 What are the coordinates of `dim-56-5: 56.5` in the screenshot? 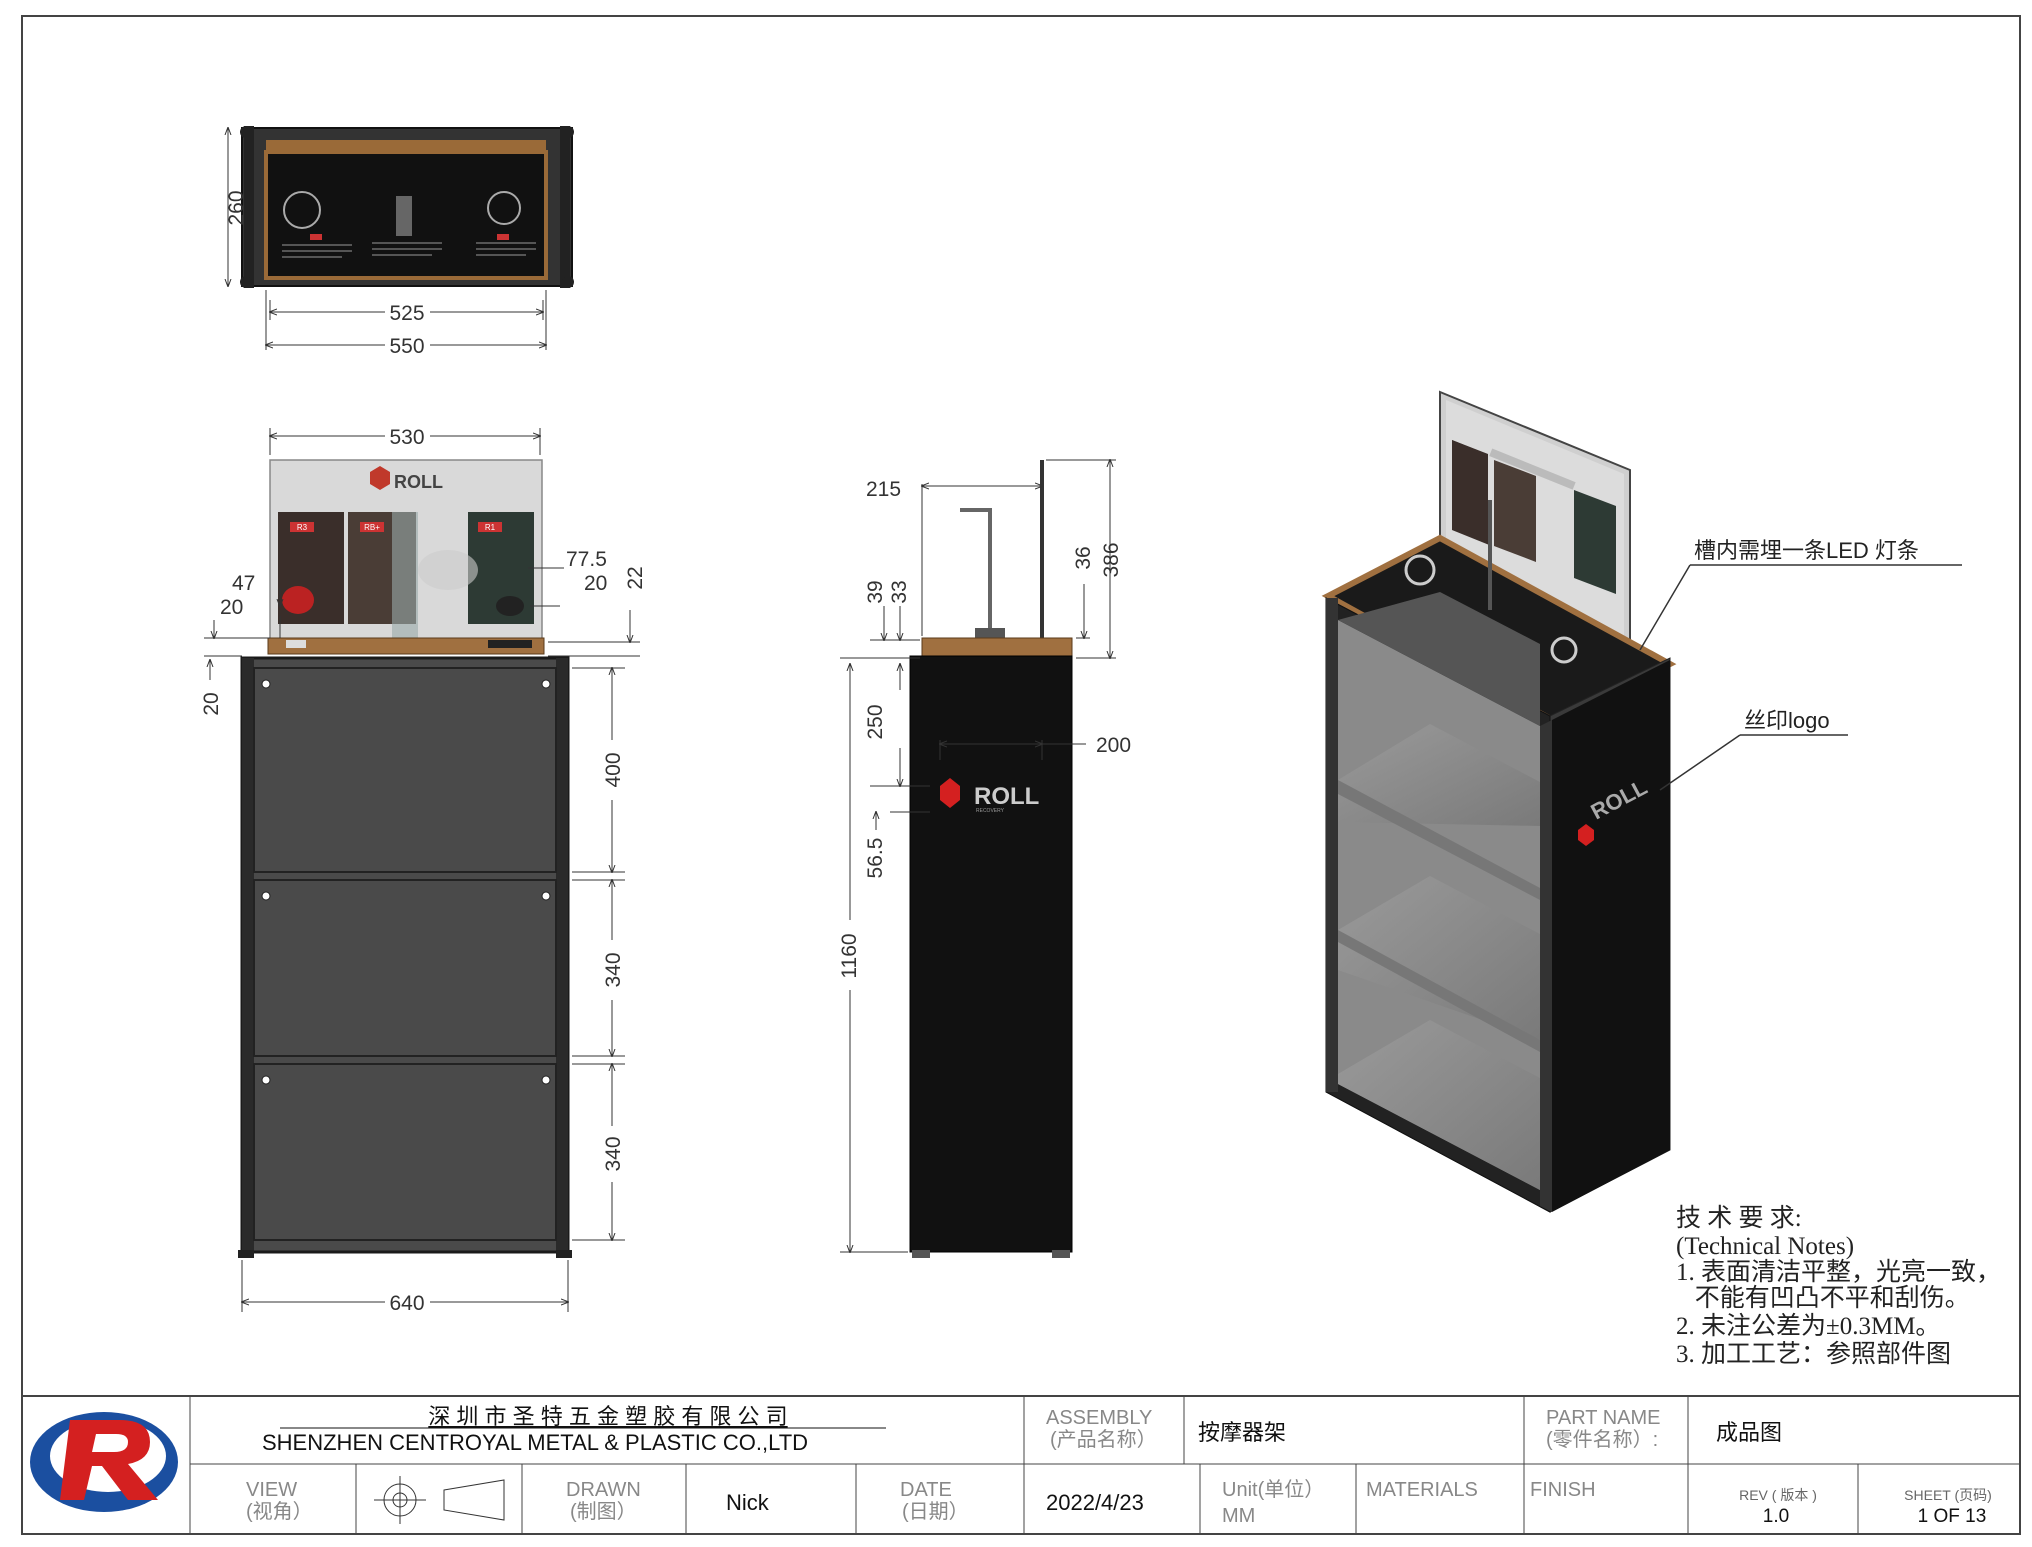 It's located at (875, 858).